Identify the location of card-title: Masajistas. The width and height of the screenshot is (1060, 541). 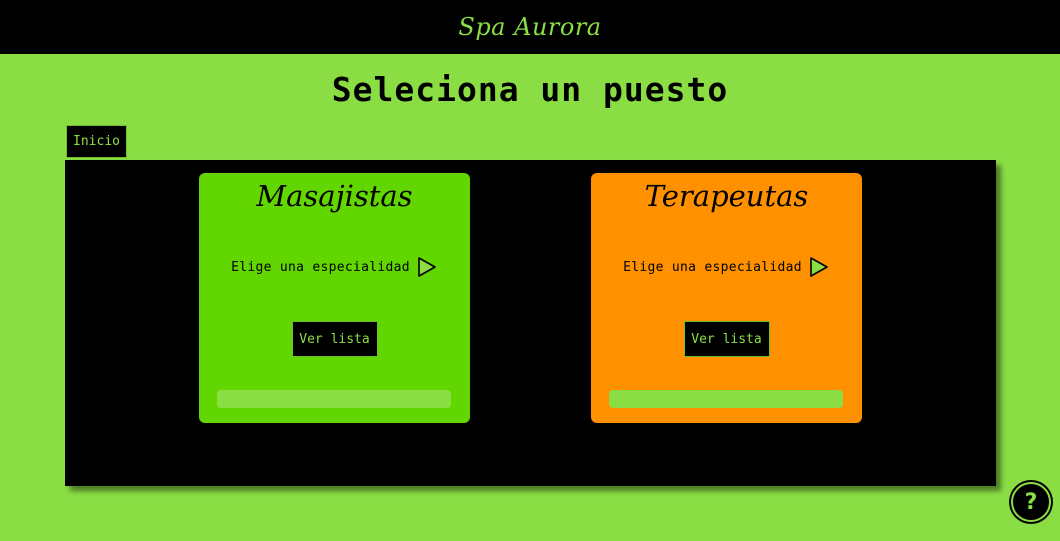
(334, 196).